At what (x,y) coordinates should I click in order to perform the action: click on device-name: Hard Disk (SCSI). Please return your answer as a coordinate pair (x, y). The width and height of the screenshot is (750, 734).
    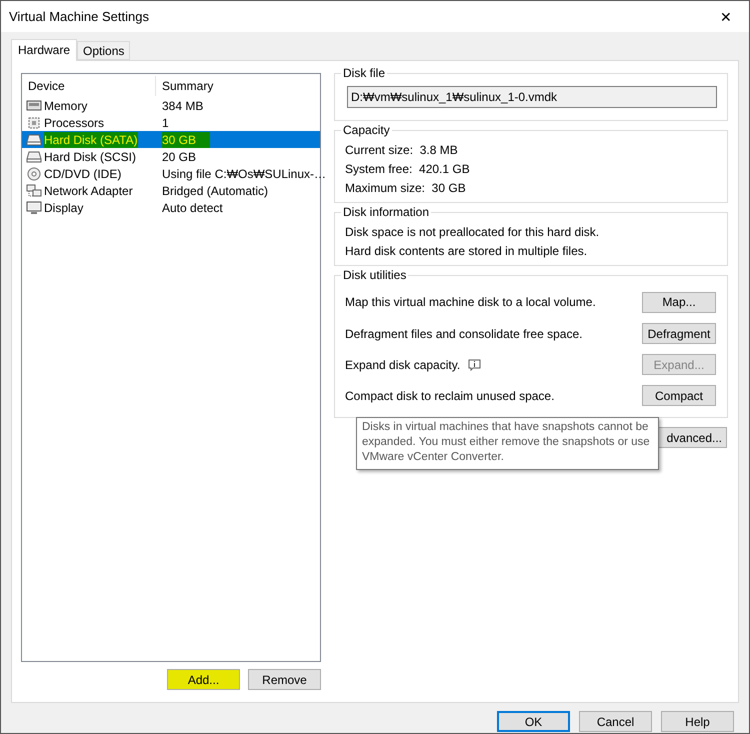
    Looking at the image, I should click on (90, 156).